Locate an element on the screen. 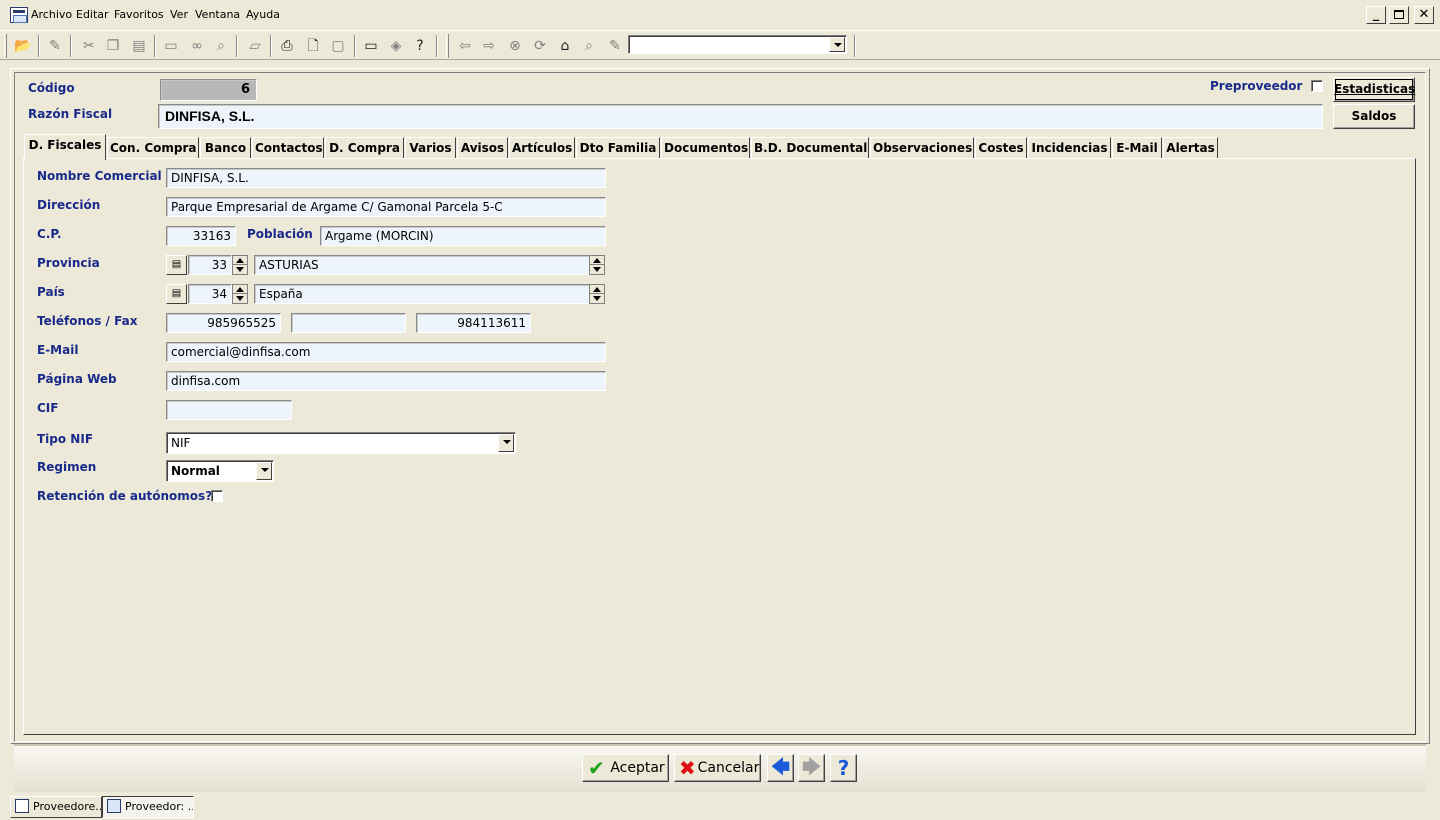  folder-icon: ▱ is located at coordinates (255, 46).